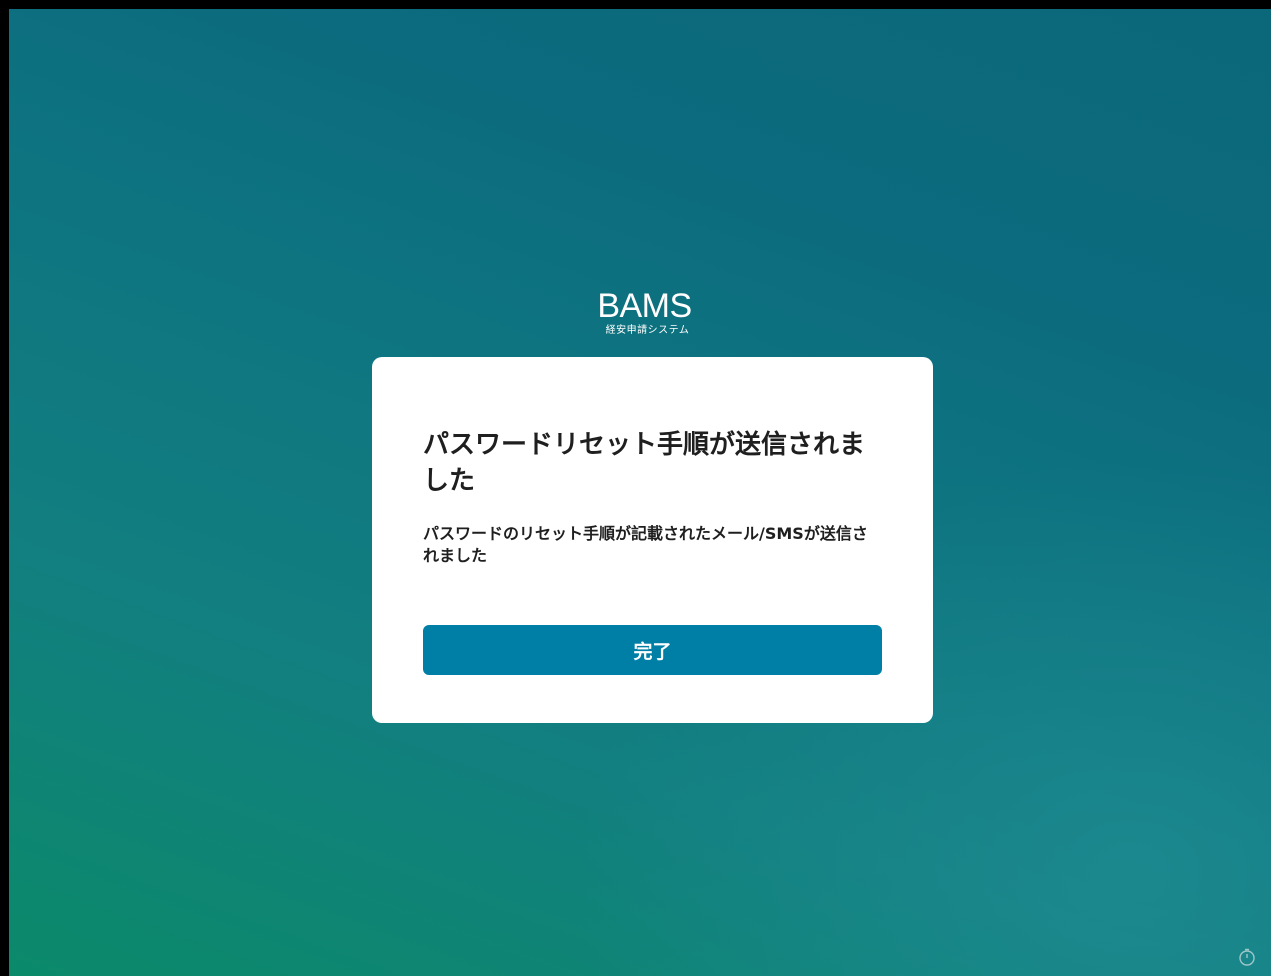  I want to click on dialog-title: パスワードリセット手順が送信されました, so click(644, 463).